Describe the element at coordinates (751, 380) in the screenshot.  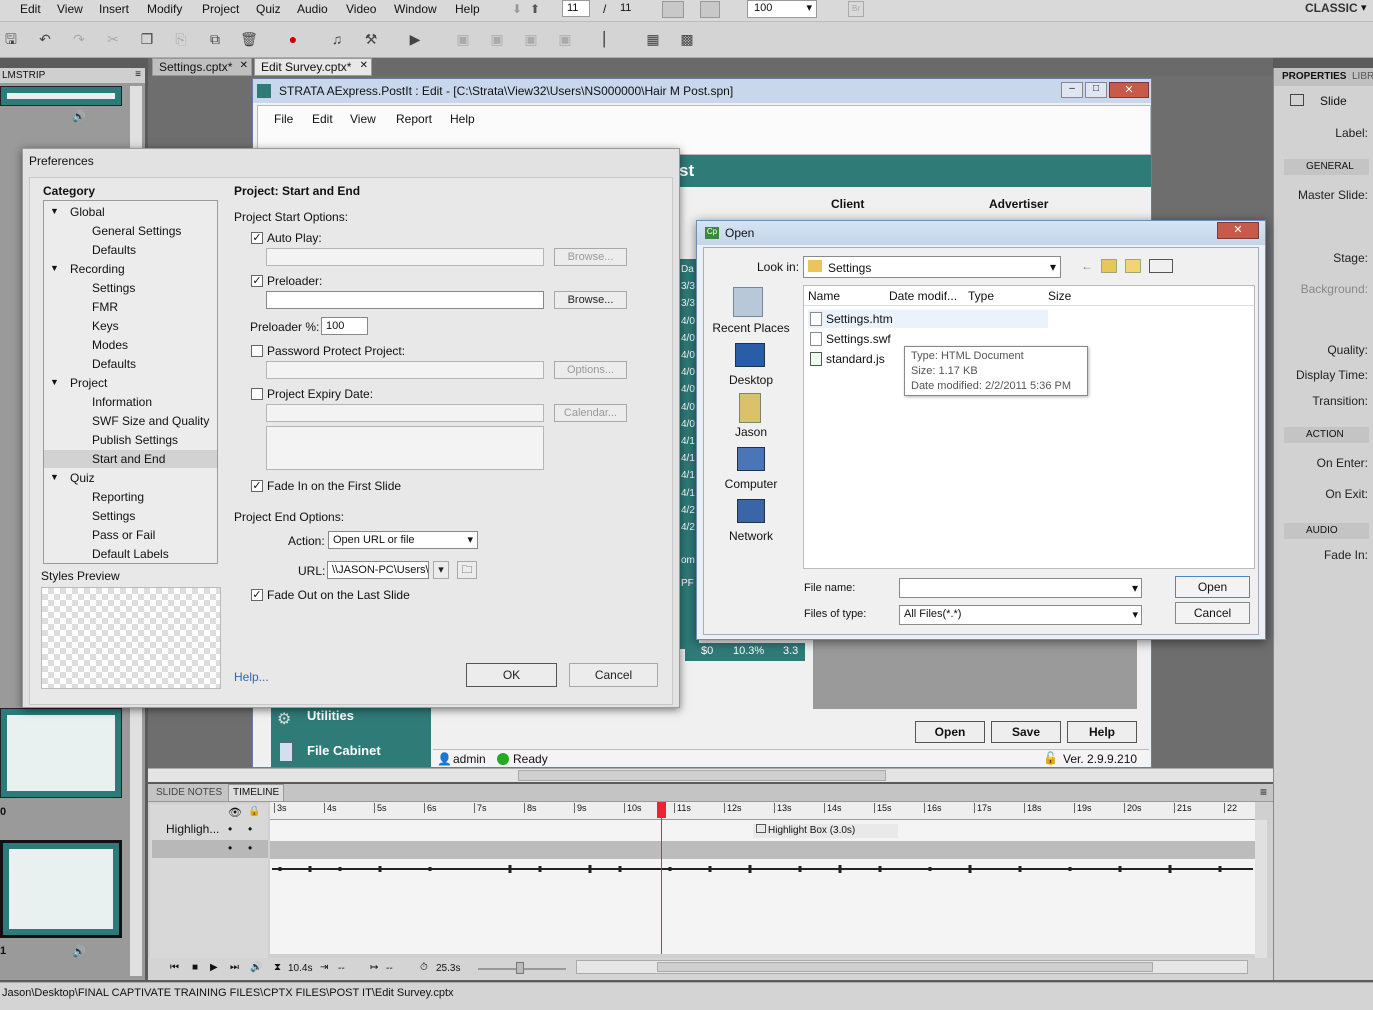
I see `place-label: Desktop` at that location.